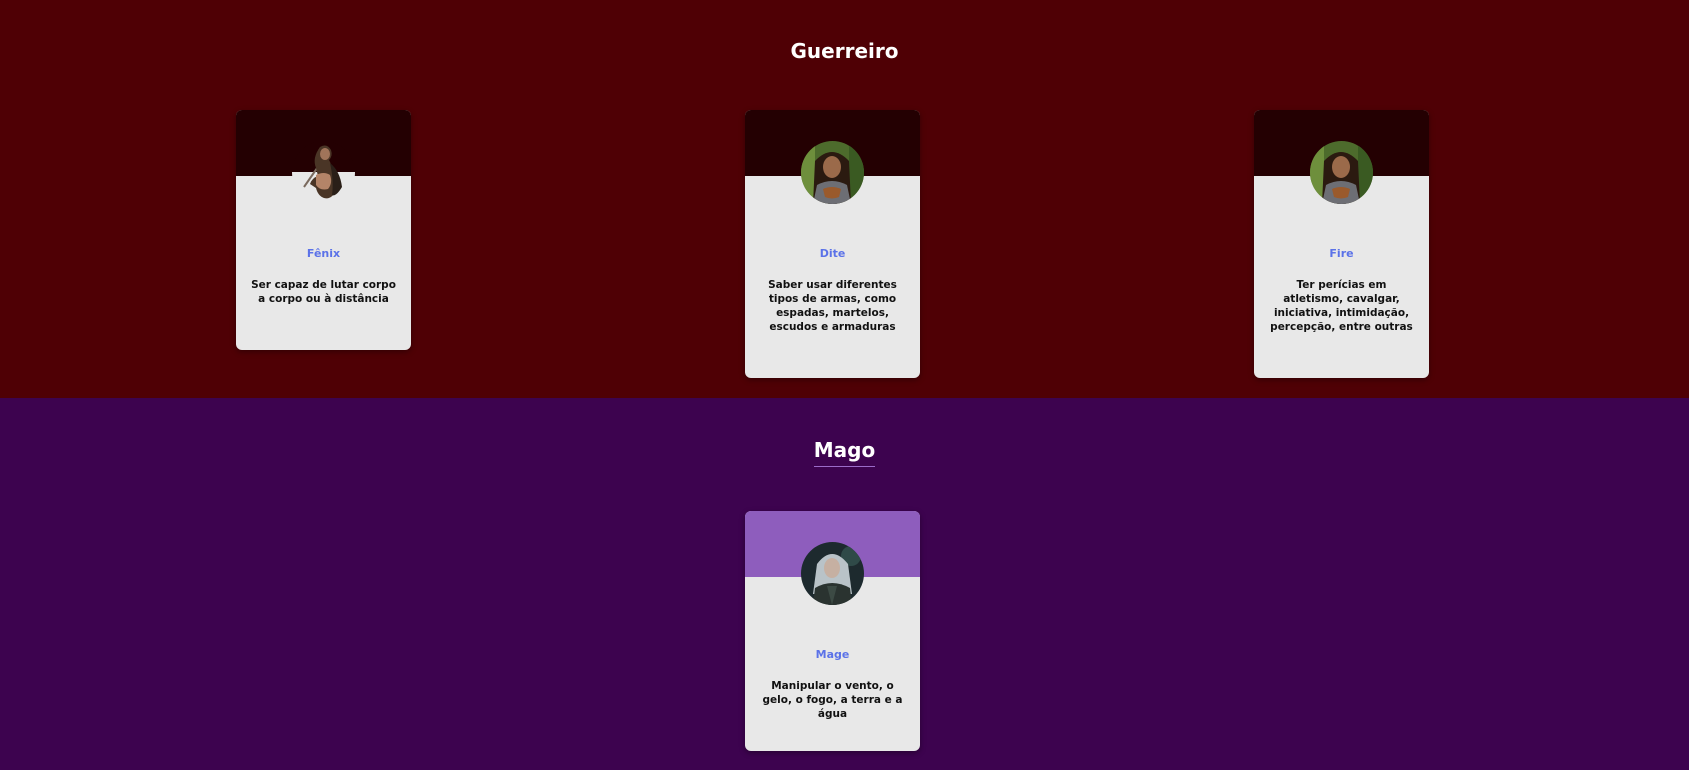 Image resolution: width=1689 pixels, height=770 pixels. Describe the element at coordinates (832, 654) in the screenshot. I see `card-name: Mage` at that location.